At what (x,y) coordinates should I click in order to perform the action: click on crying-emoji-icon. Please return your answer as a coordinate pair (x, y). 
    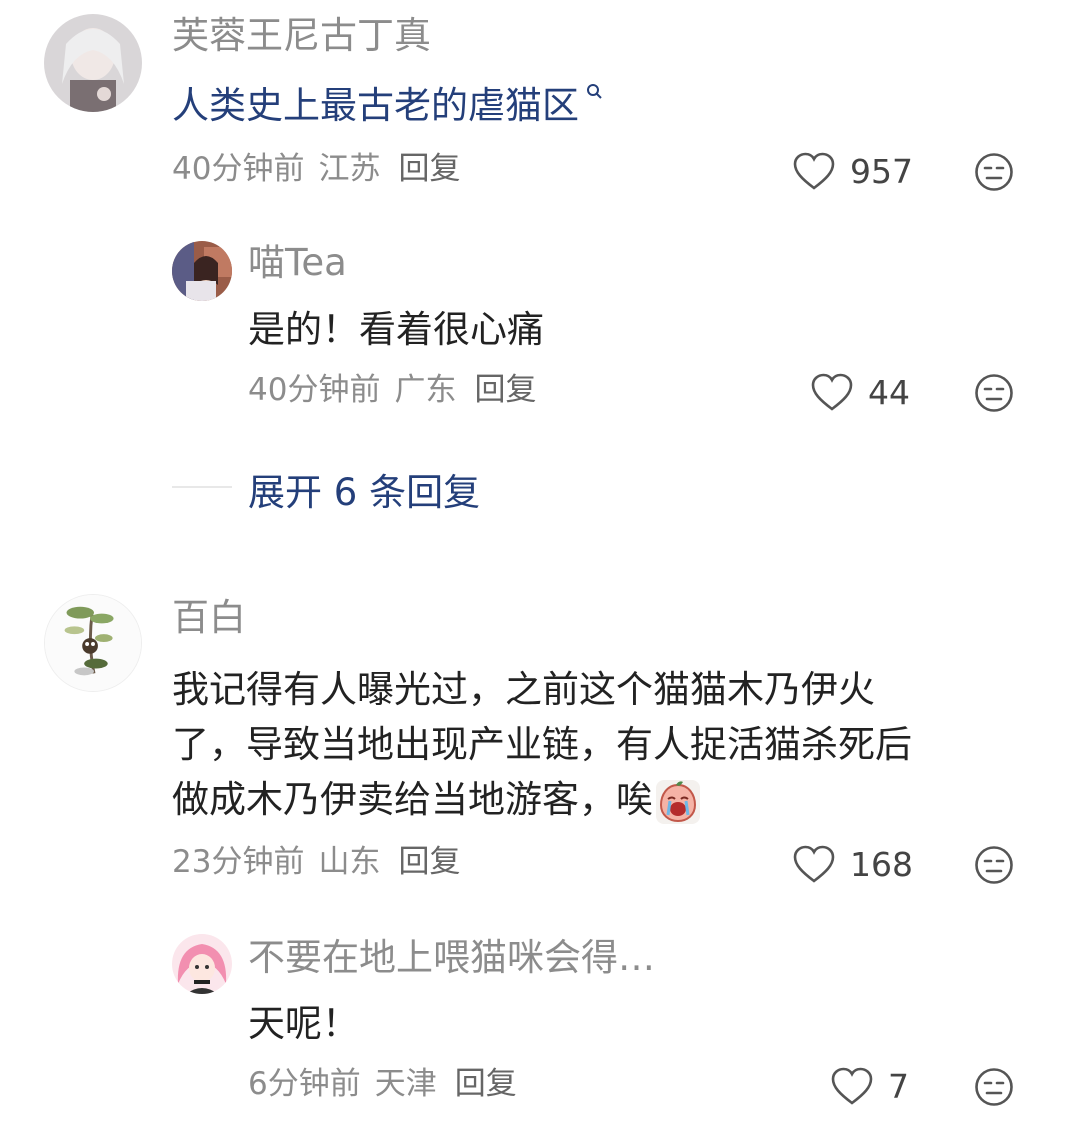
    Looking at the image, I should click on (678, 801).